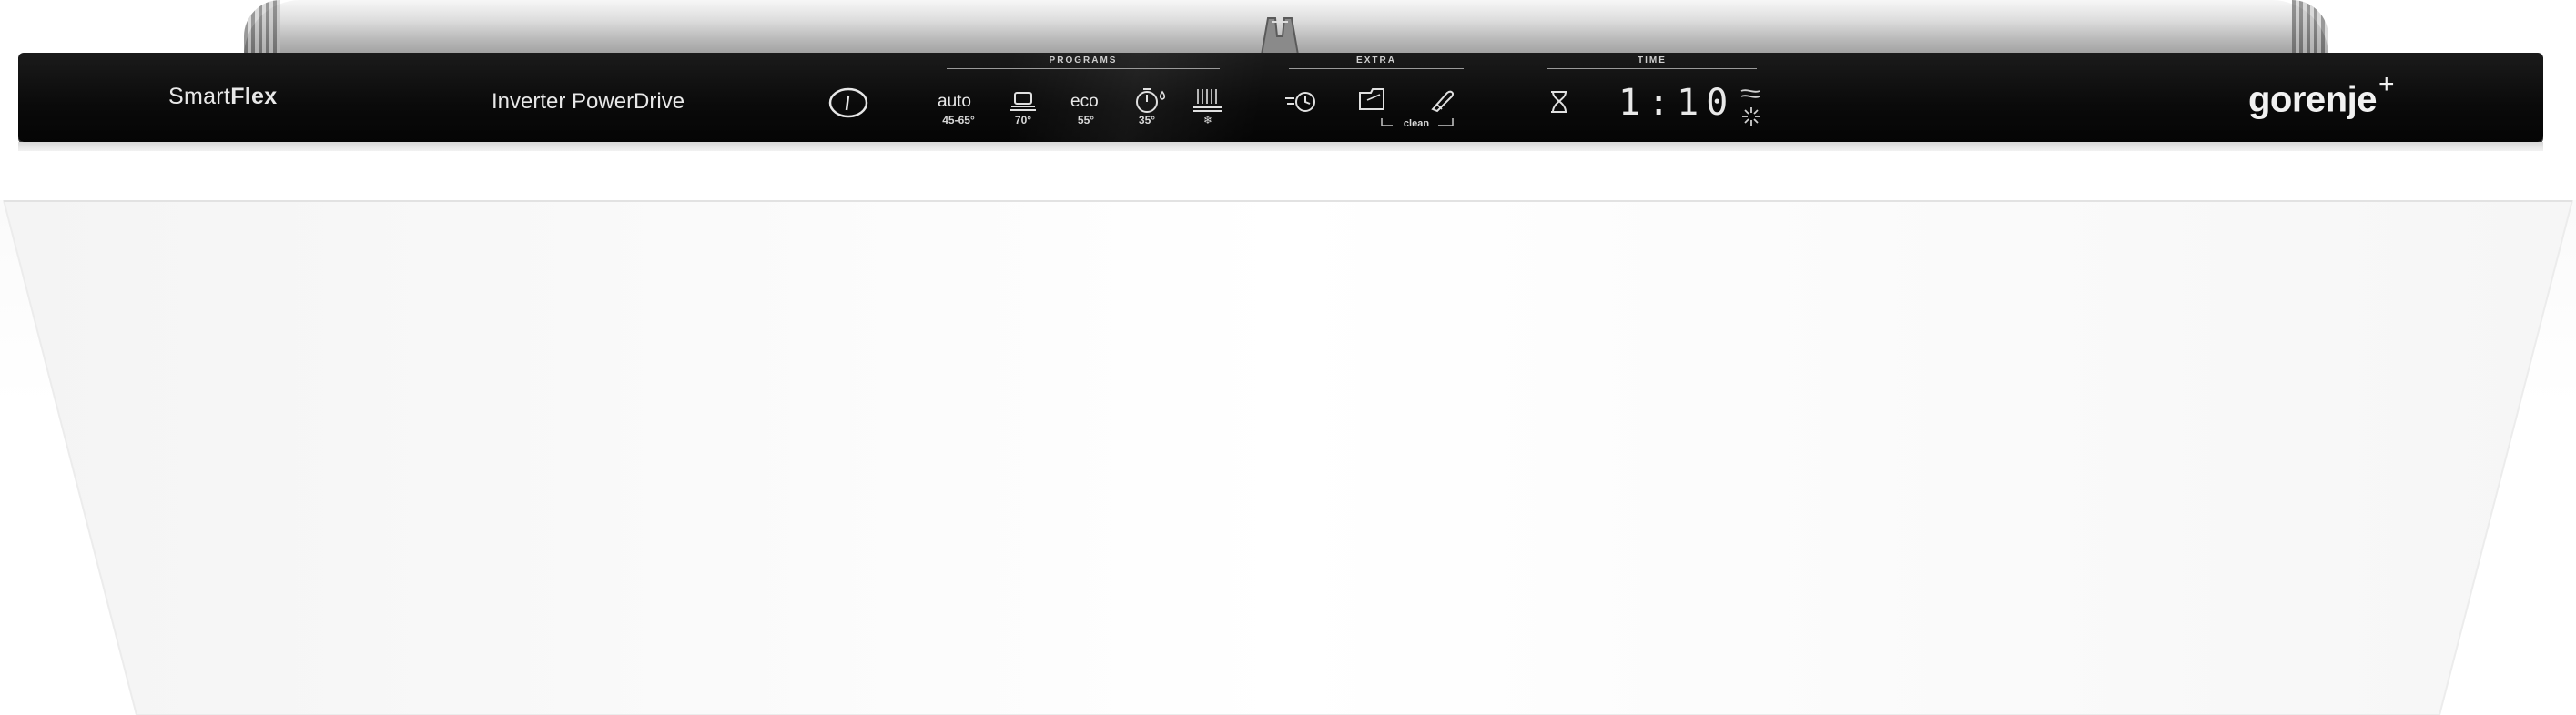  I want to click on program-quick-stopwatch-icon, so click(1150, 100).